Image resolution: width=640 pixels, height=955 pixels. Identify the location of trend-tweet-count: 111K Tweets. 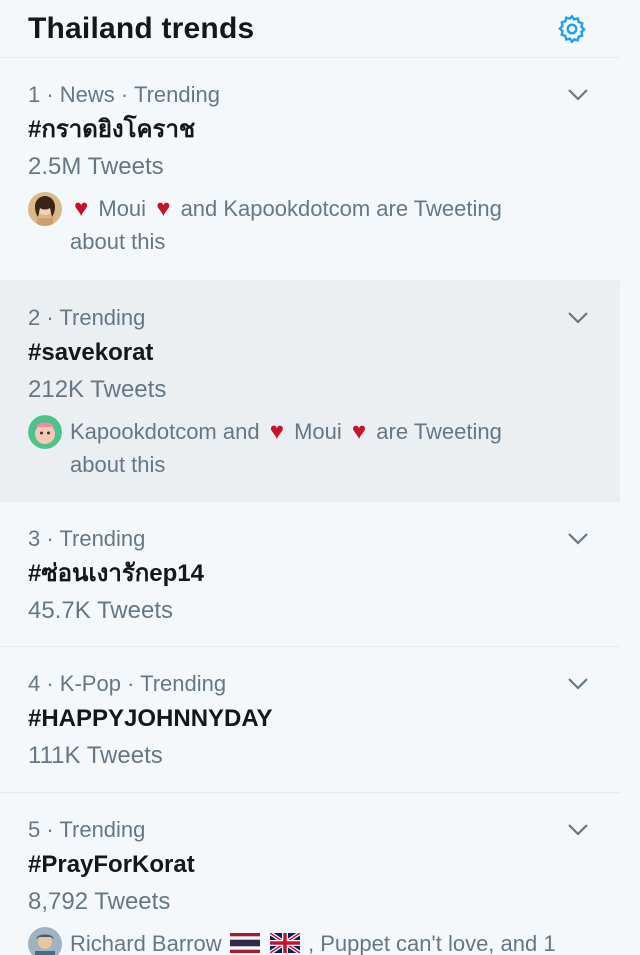
(95, 755).